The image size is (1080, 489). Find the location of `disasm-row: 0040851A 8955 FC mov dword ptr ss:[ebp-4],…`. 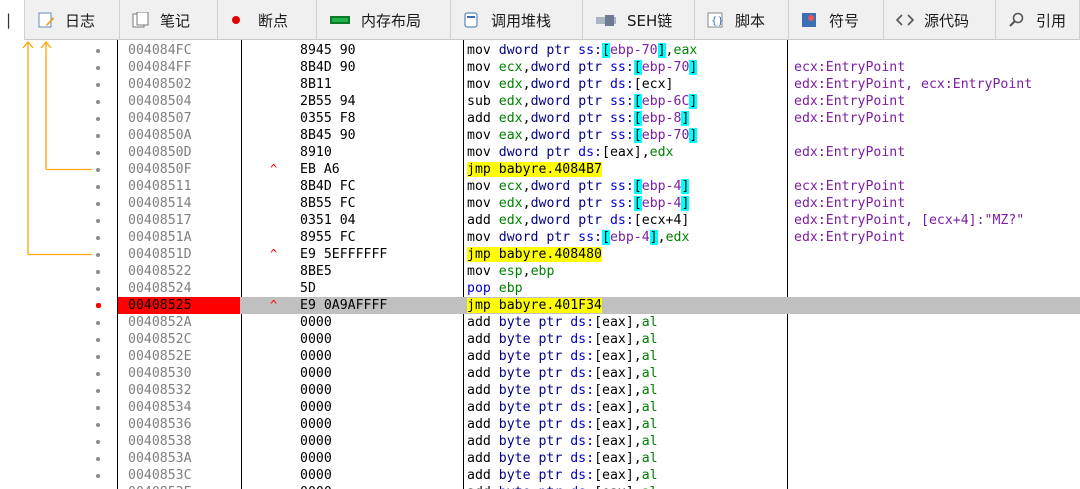

disasm-row: 0040851A 8955 FC mov dword ptr ss:[ebp-4],… is located at coordinates (599, 237).